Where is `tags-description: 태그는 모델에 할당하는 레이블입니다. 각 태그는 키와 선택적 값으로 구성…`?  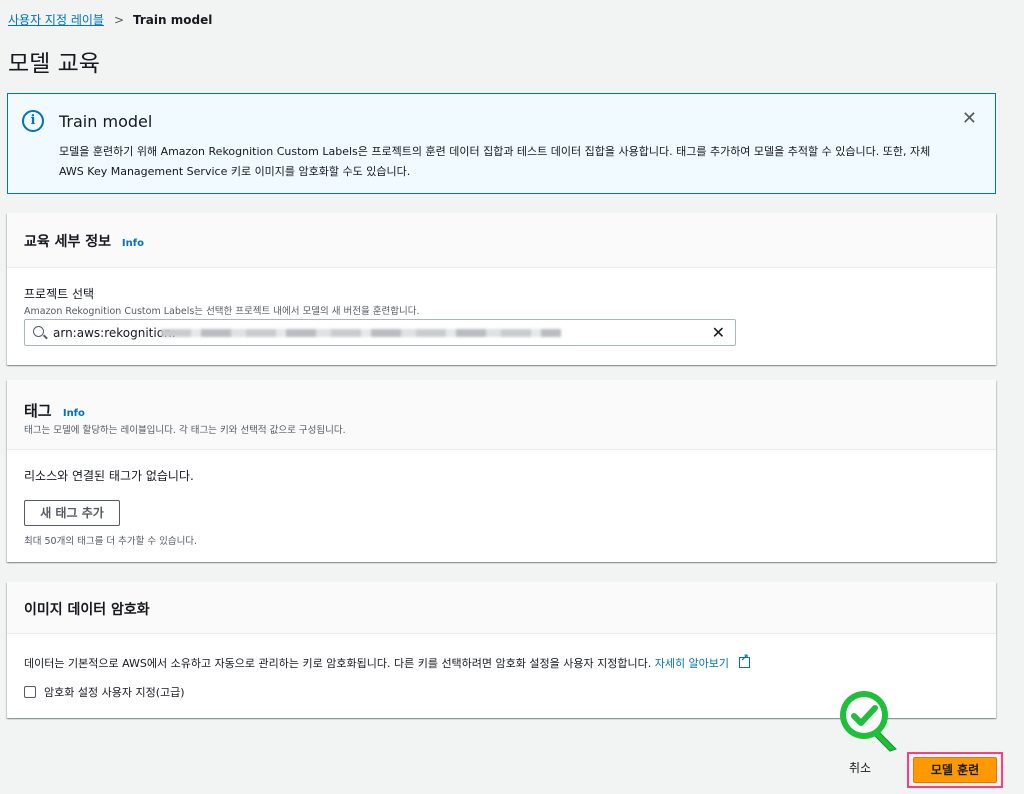 tags-description: 태그는 모델에 할당하는 레이블입니다. 각 태그는 키와 선택적 값으로 구성… is located at coordinates (185, 430).